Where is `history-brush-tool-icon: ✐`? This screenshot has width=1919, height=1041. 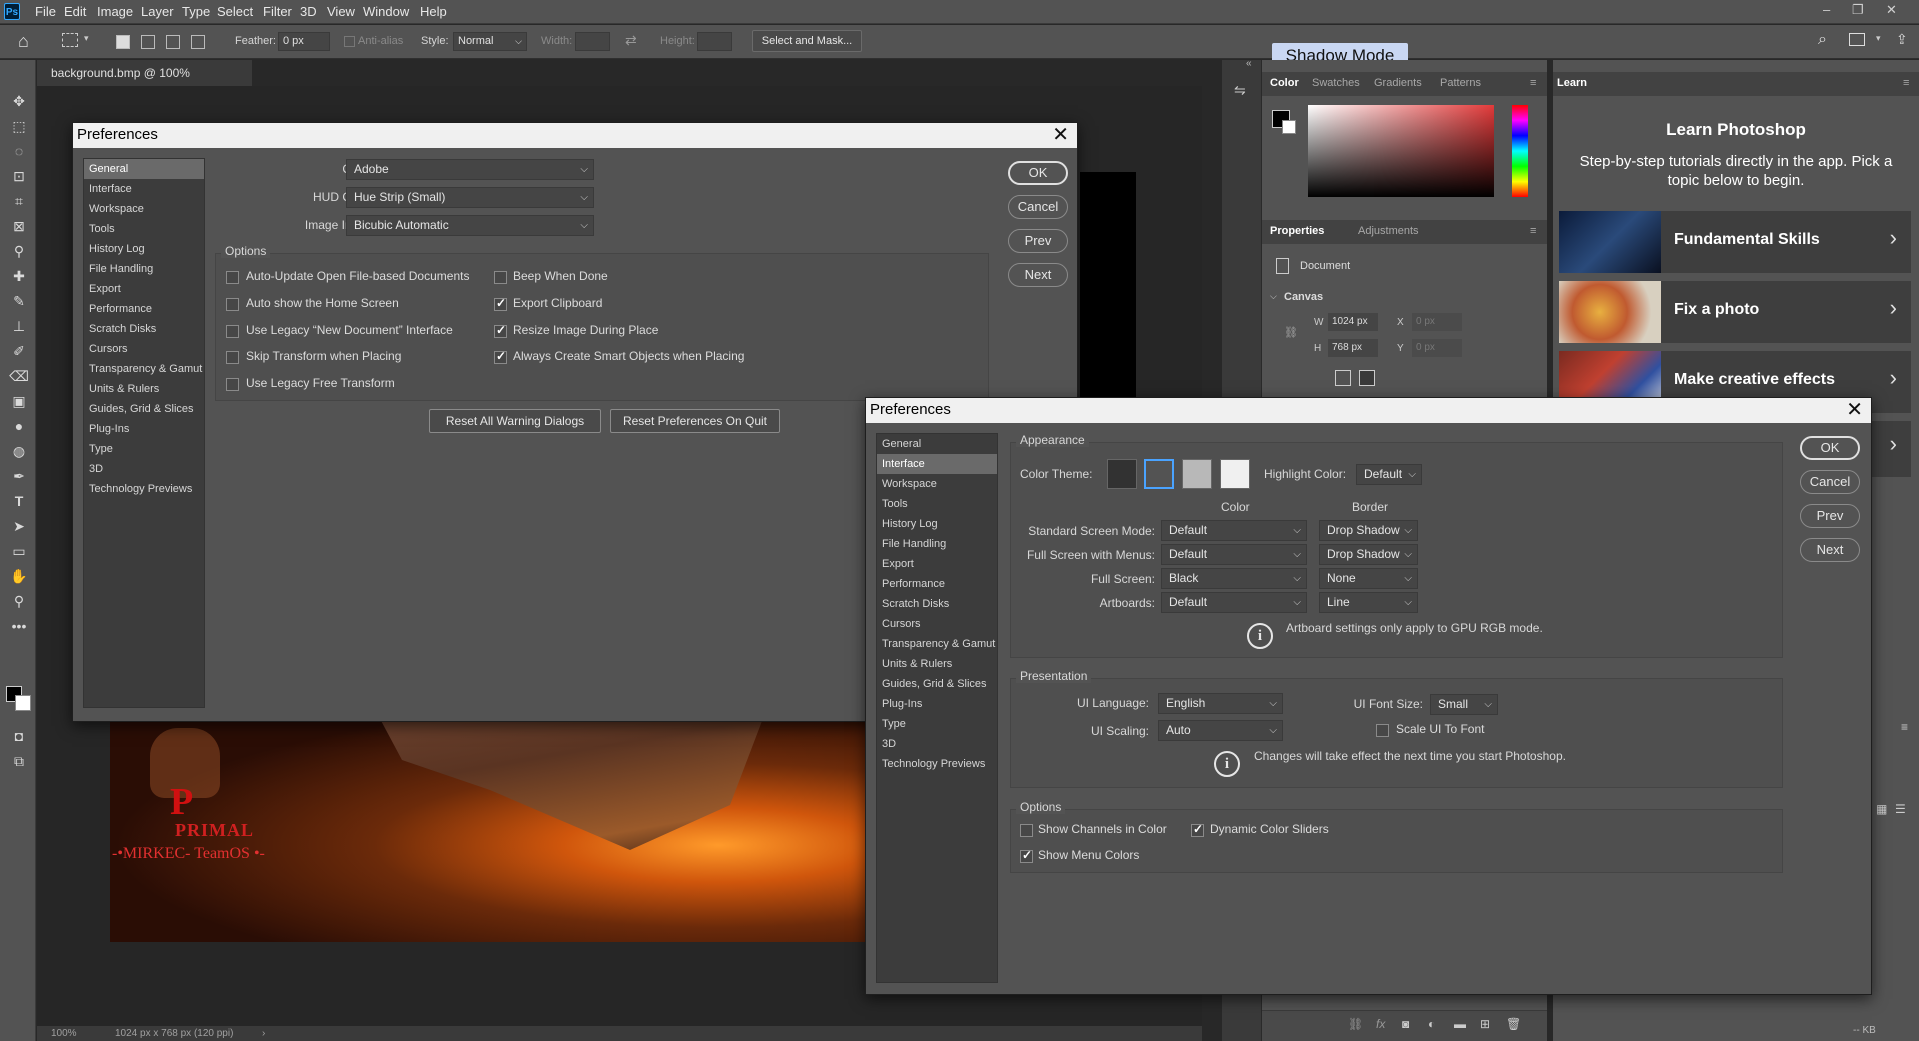 history-brush-tool-icon: ✐ is located at coordinates (19, 351).